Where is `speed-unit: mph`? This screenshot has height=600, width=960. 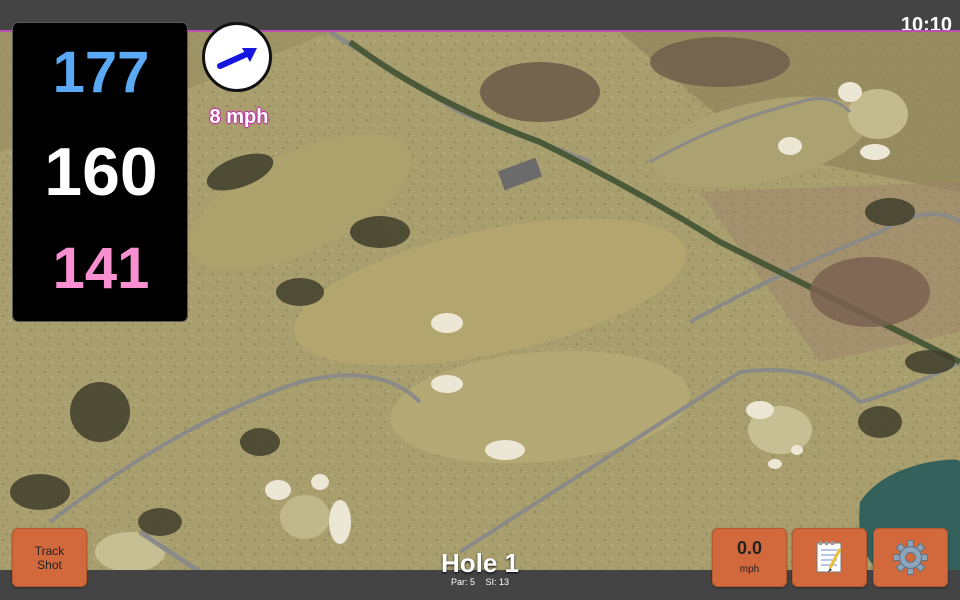 speed-unit: mph is located at coordinates (749, 569).